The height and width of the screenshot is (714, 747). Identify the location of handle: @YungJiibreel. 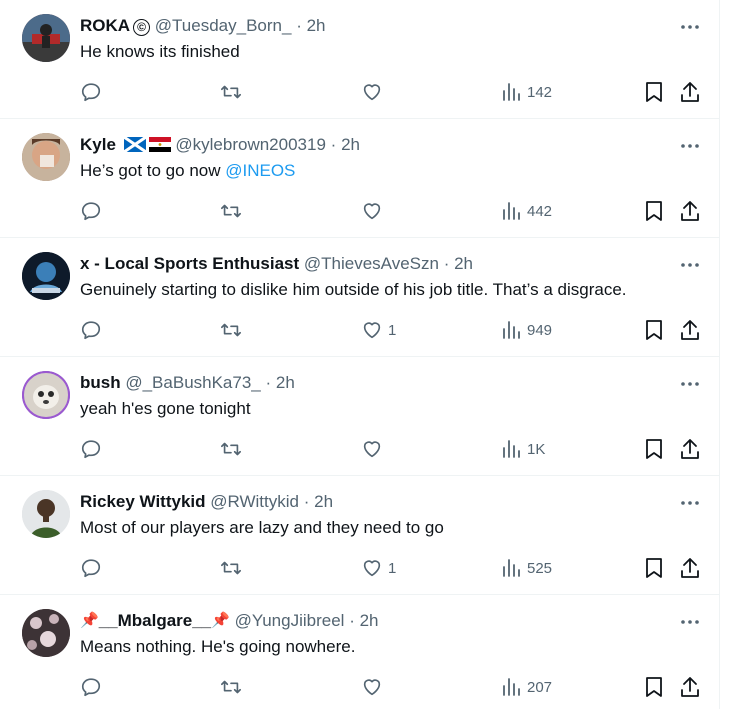
(290, 620).